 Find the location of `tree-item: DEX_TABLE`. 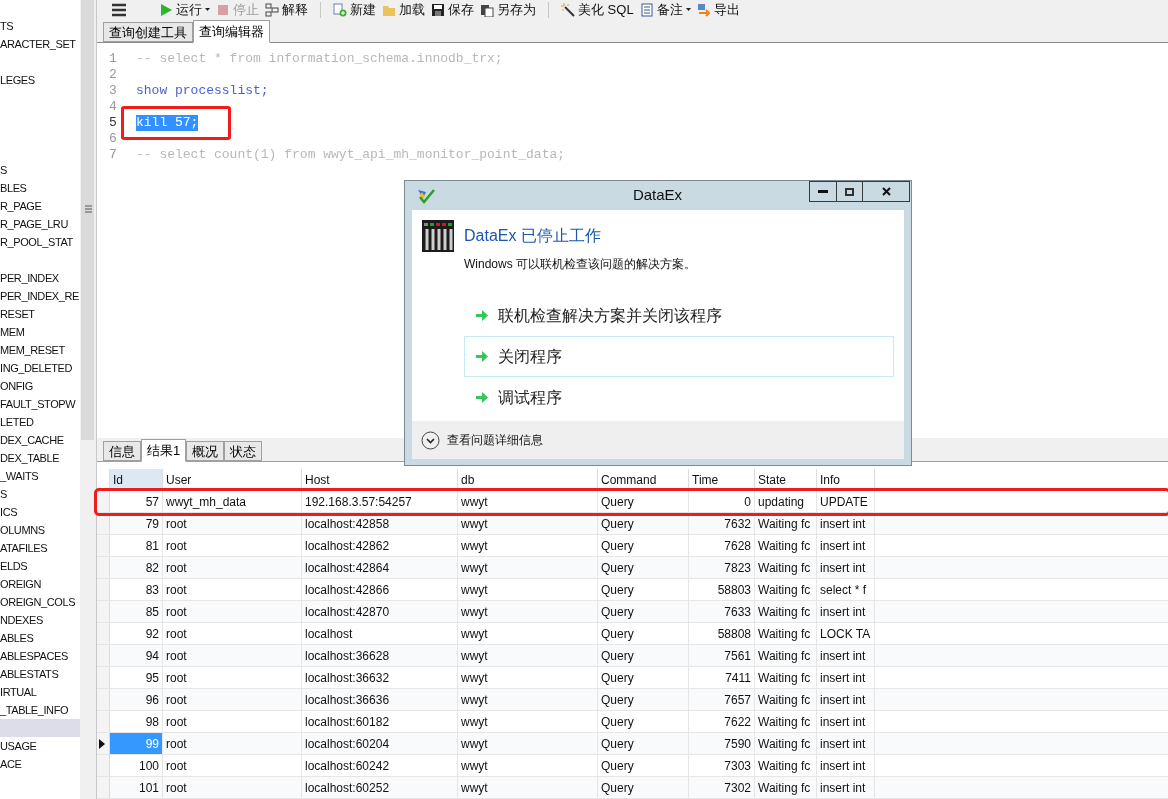

tree-item: DEX_TABLE is located at coordinates (40, 458).